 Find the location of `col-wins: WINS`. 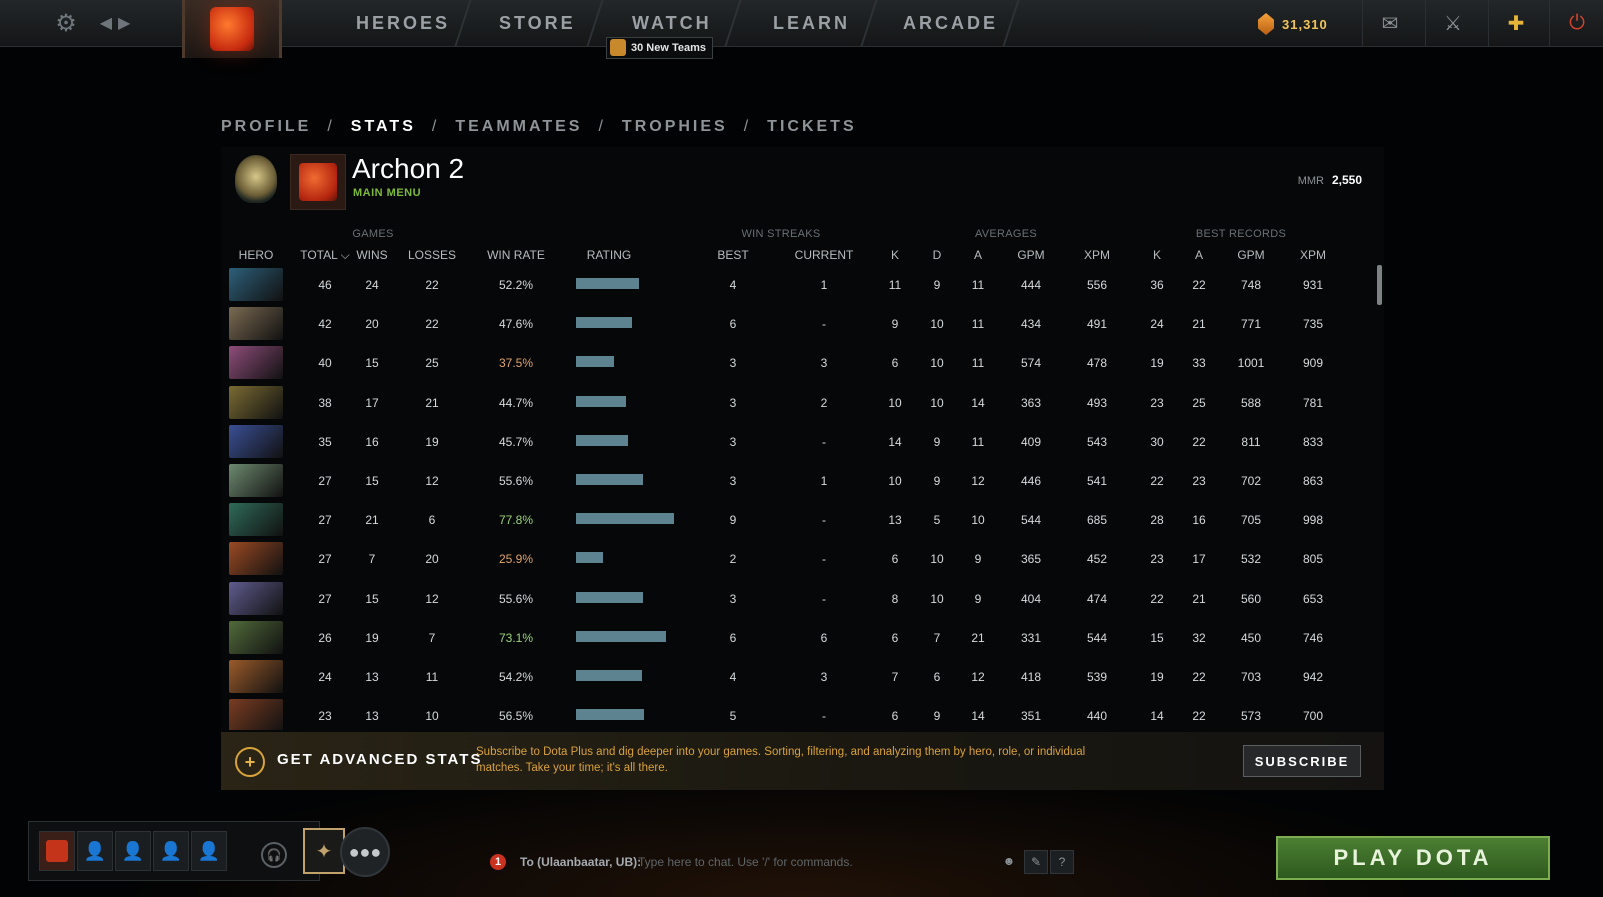

col-wins: WINS is located at coordinates (372, 255).